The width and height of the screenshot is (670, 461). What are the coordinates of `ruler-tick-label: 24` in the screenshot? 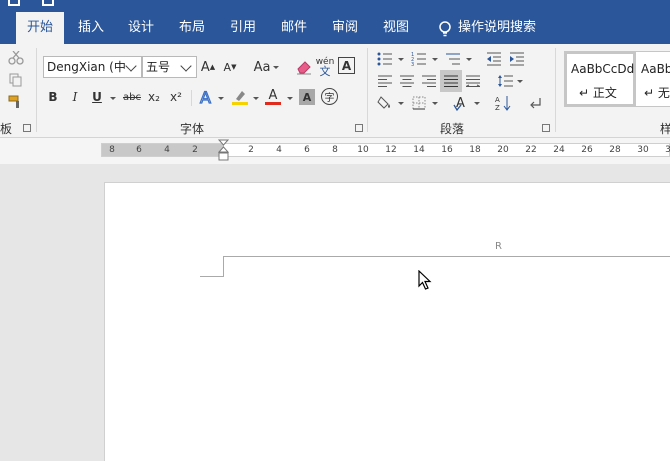 It's located at (559, 150).